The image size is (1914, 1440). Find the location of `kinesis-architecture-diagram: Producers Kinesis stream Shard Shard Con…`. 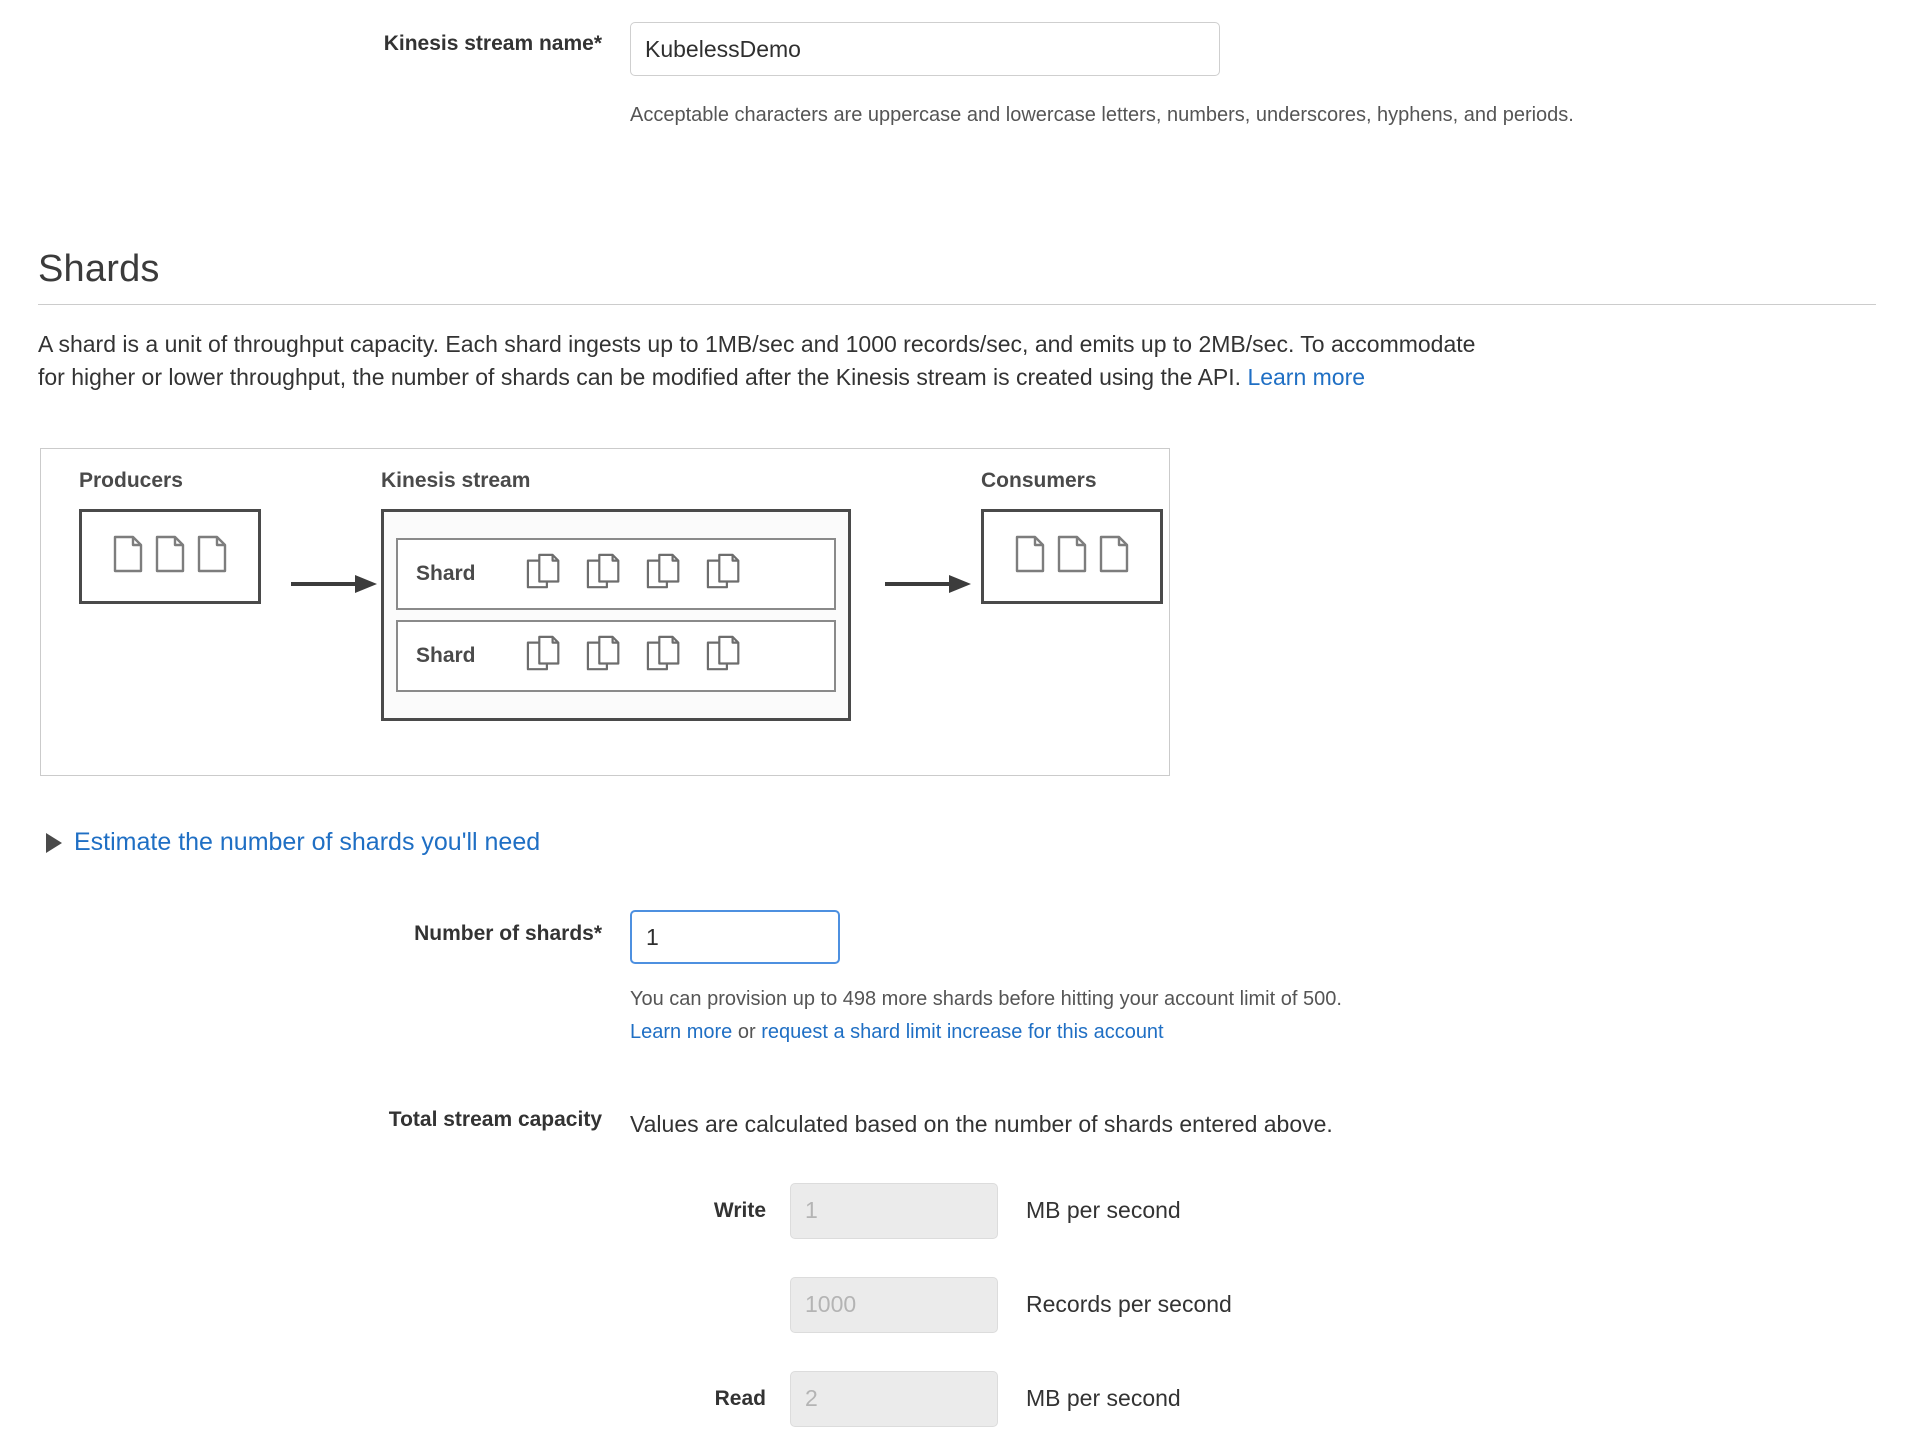

kinesis-architecture-diagram: Producers Kinesis stream Shard Shard Con… is located at coordinates (605, 612).